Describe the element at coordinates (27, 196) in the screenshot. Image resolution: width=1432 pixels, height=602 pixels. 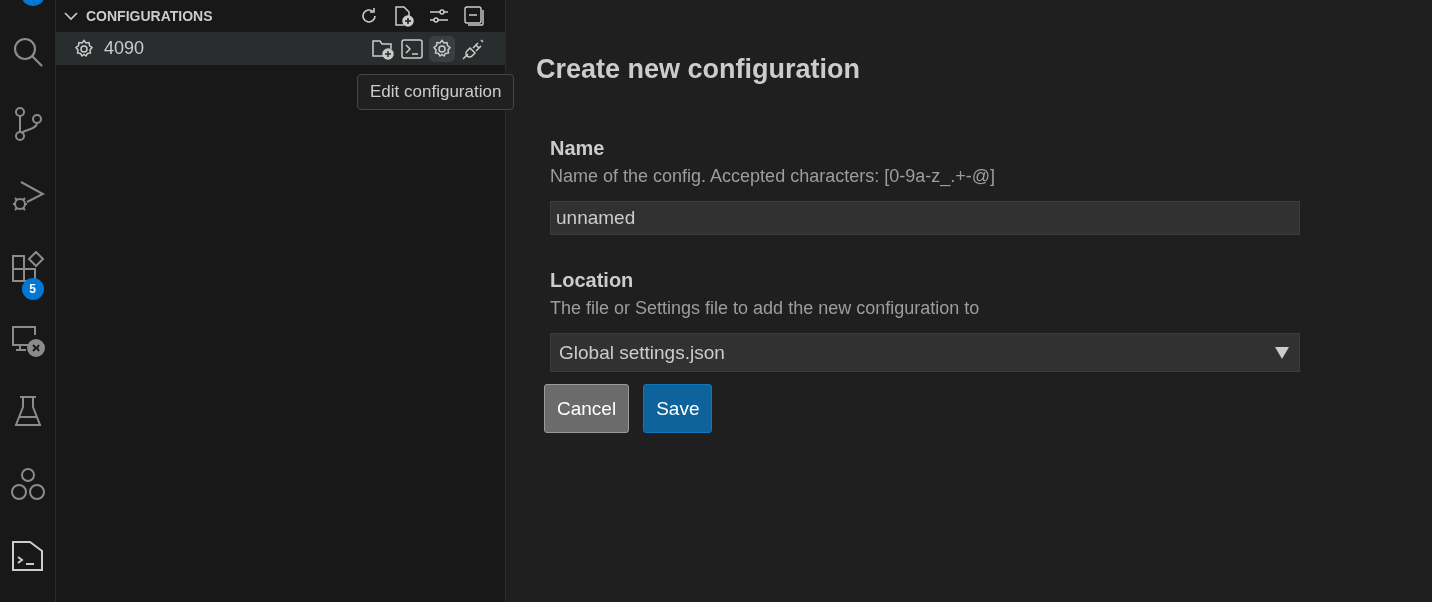
I see `run-debug-icon` at that location.